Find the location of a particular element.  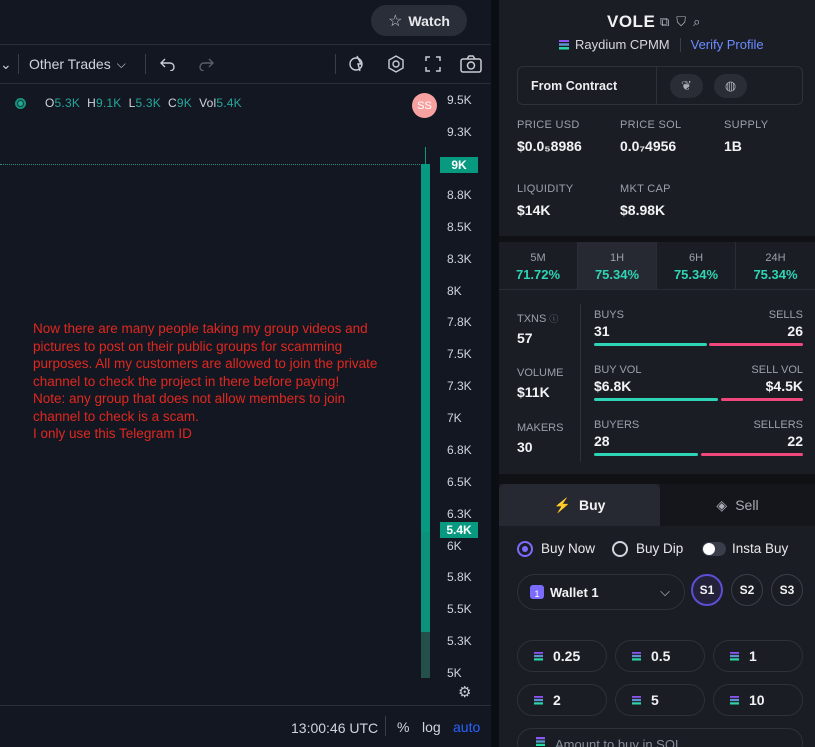

buy-vol-label: BUY VOL is located at coordinates (618, 370).